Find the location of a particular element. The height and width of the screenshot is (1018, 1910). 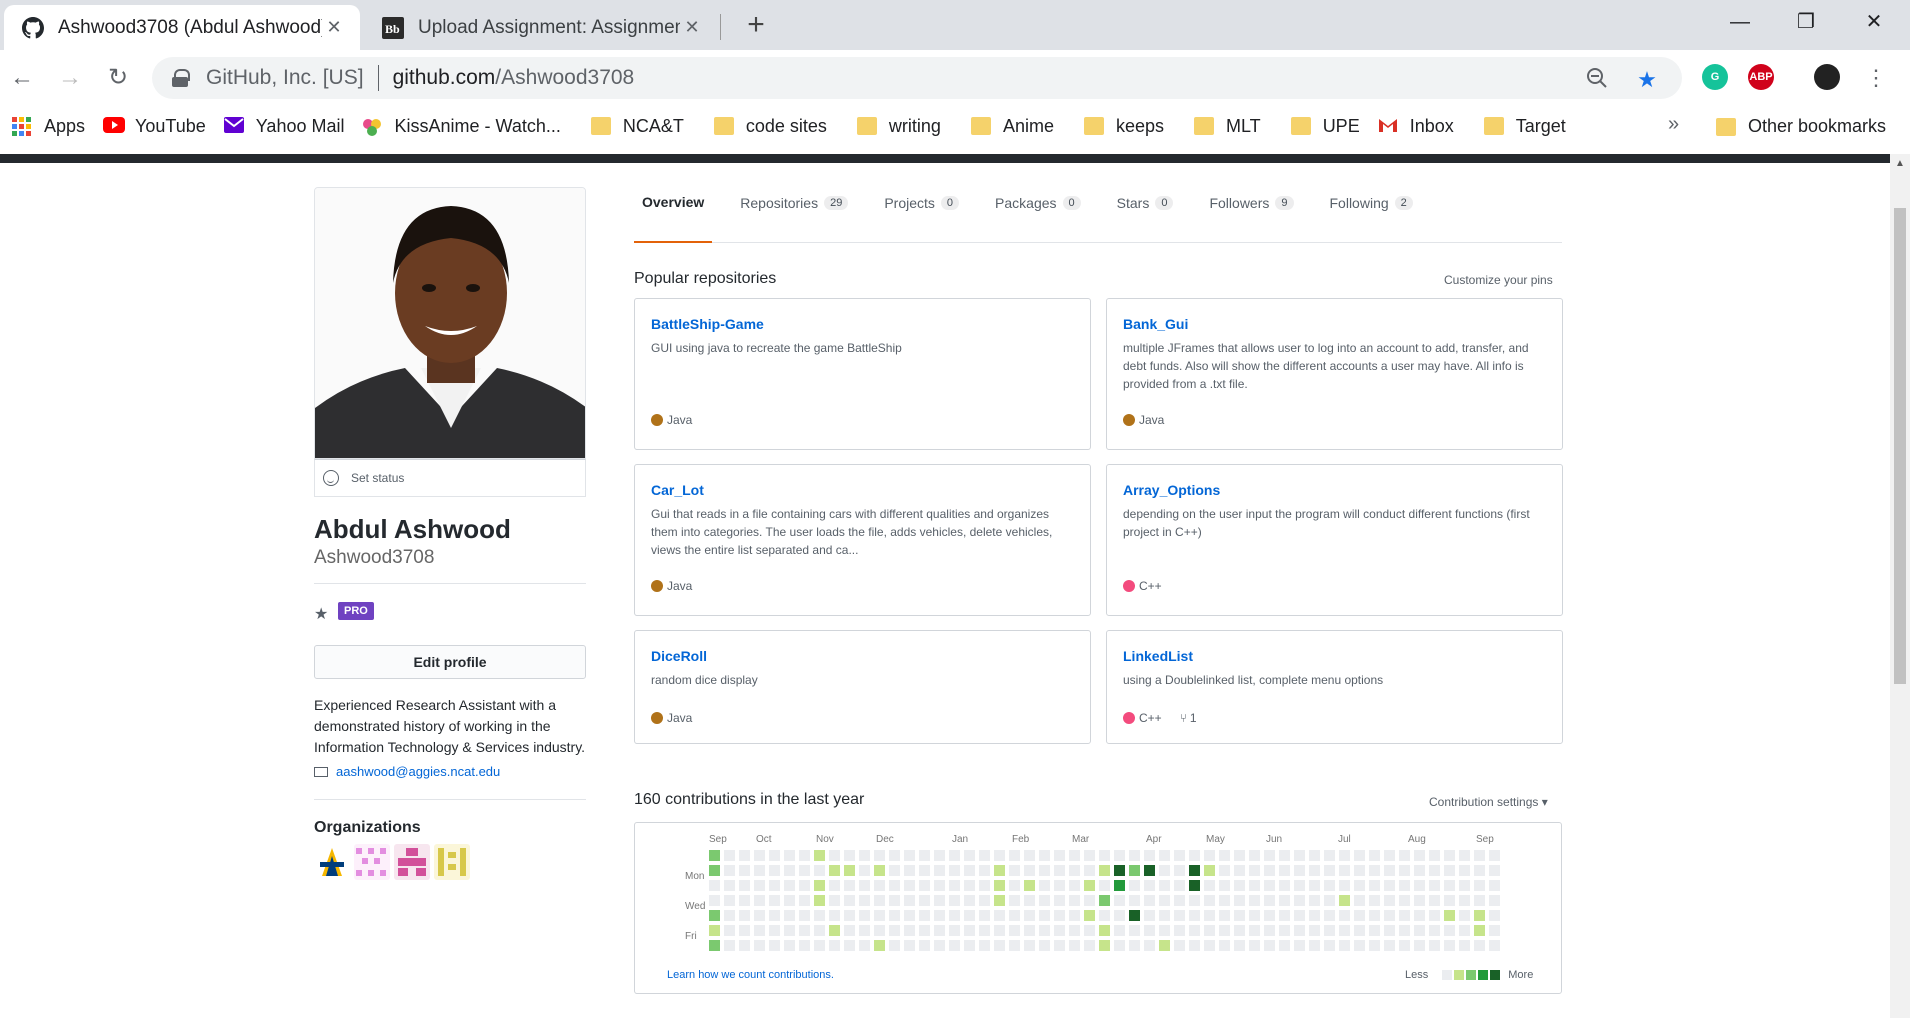

other-bookmarks: Other bookmarks is located at coordinates (1801, 126).